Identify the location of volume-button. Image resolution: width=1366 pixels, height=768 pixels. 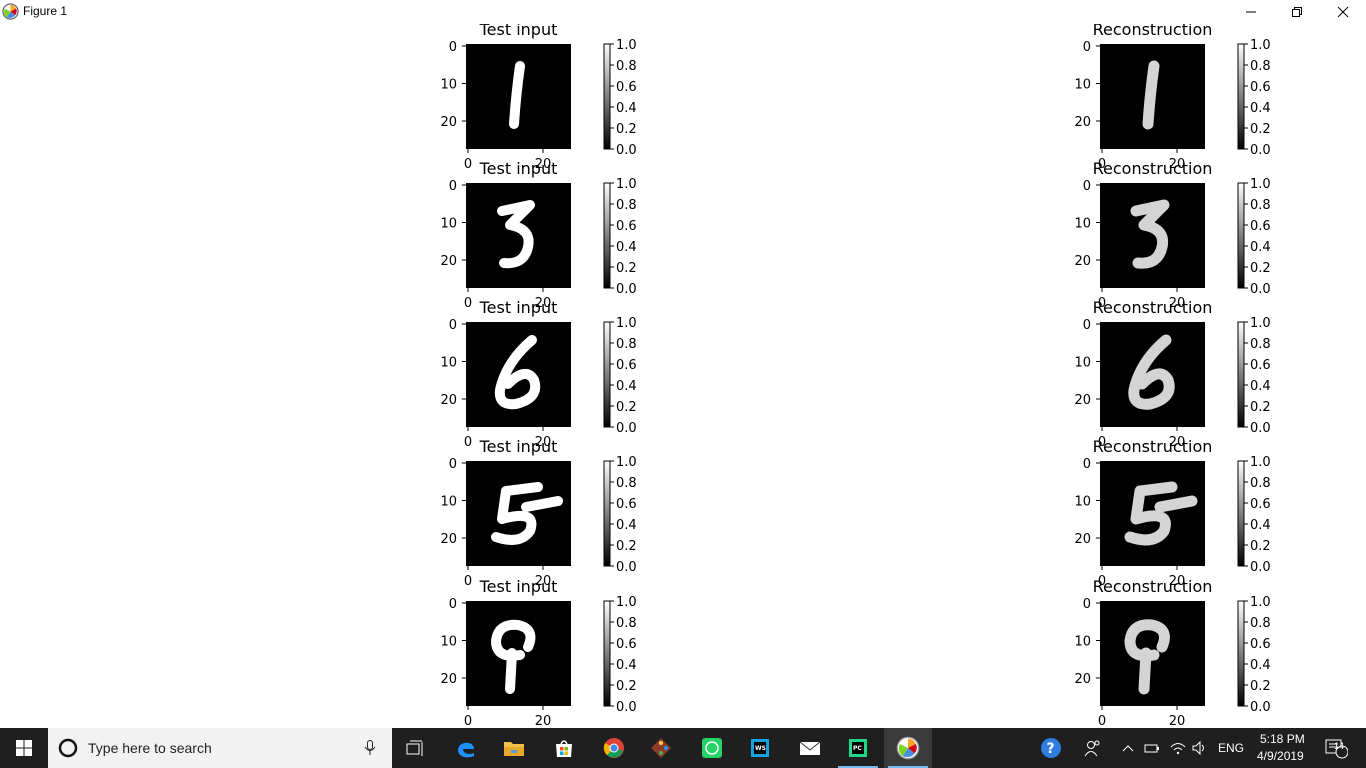
(1200, 748).